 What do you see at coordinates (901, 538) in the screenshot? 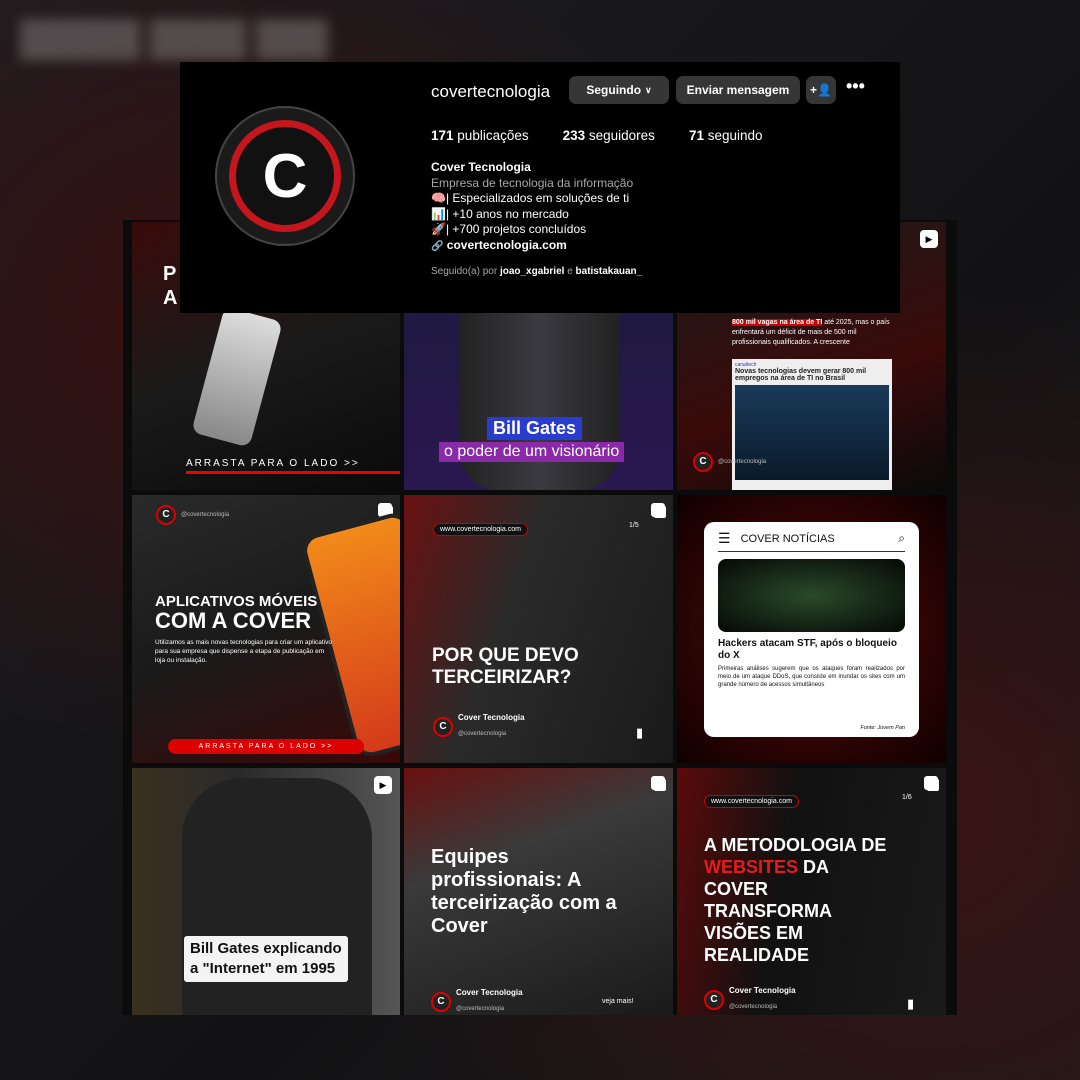
I see `search-icon: ⌕` at bounding box center [901, 538].